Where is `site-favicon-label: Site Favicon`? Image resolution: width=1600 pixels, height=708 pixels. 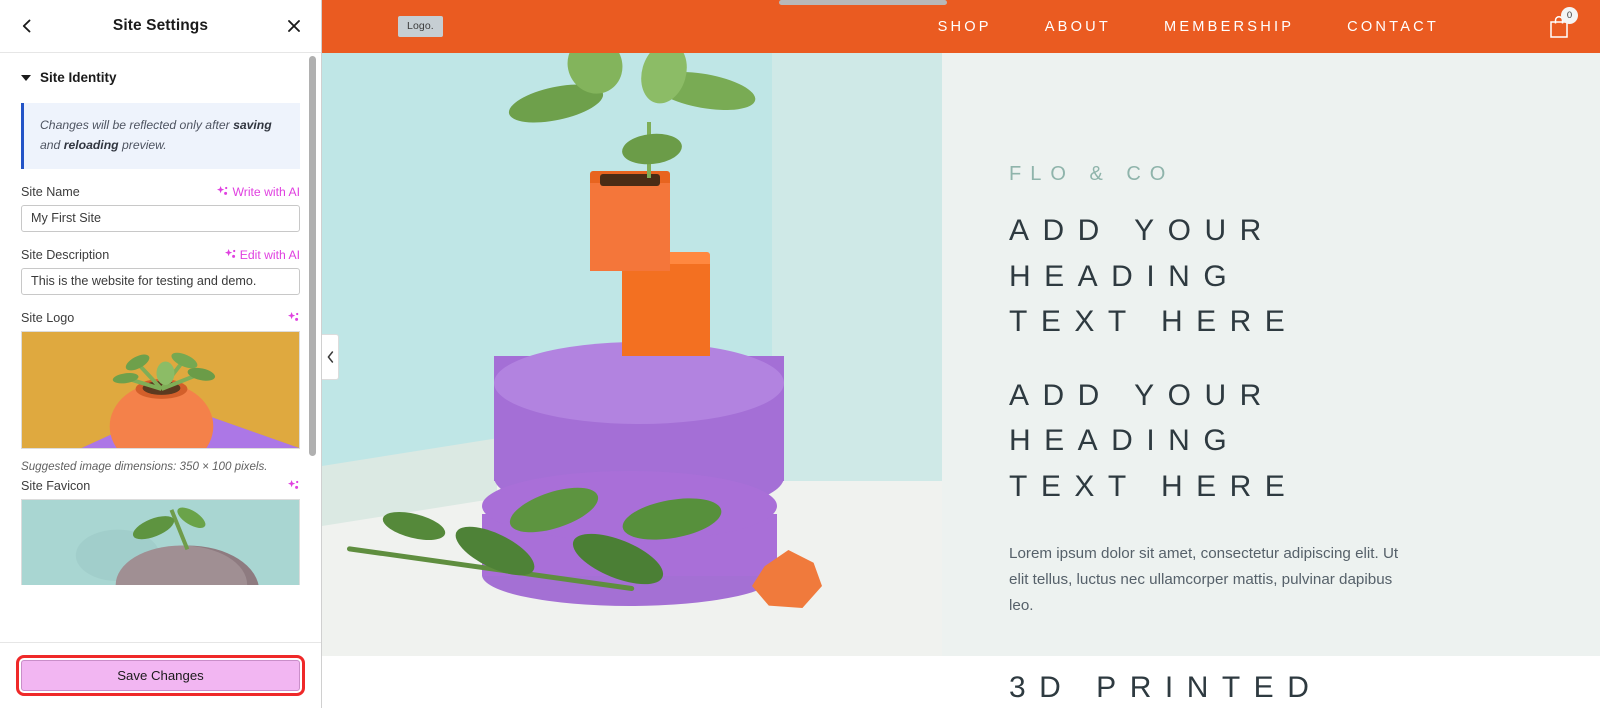
site-favicon-label: Site Favicon is located at coordinates (56, 485).